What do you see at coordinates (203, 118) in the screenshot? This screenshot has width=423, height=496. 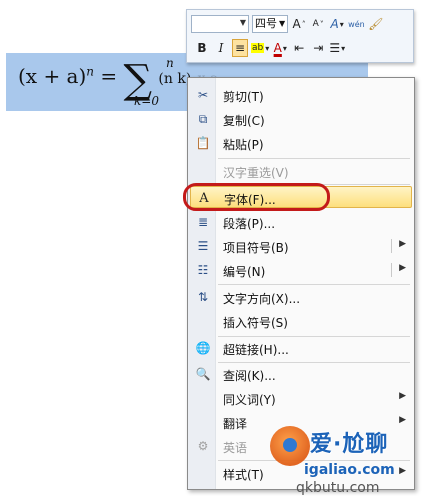 I see `copy-icon: ⧉` at bounding box center [203, 118].